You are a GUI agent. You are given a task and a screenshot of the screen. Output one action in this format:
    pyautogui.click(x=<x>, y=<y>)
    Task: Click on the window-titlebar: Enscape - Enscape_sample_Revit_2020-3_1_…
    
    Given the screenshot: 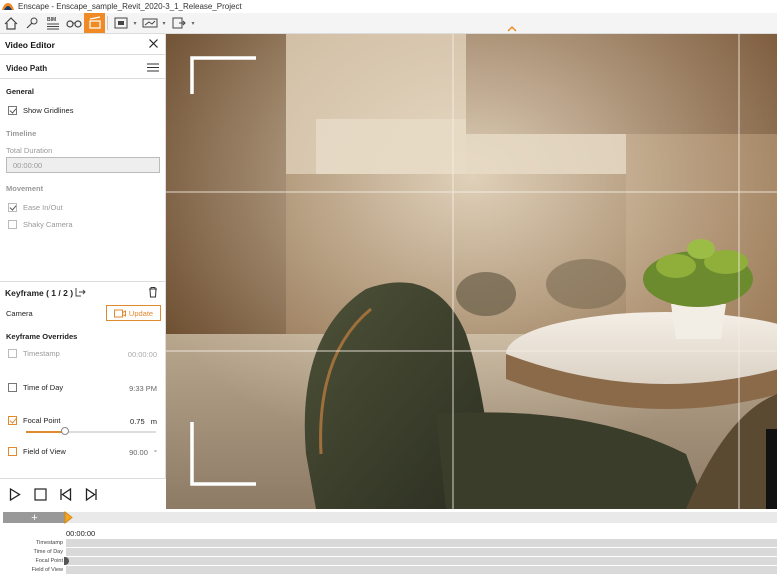 What is the action you would take?
    pyautogui.click(x=388, y=6)
    